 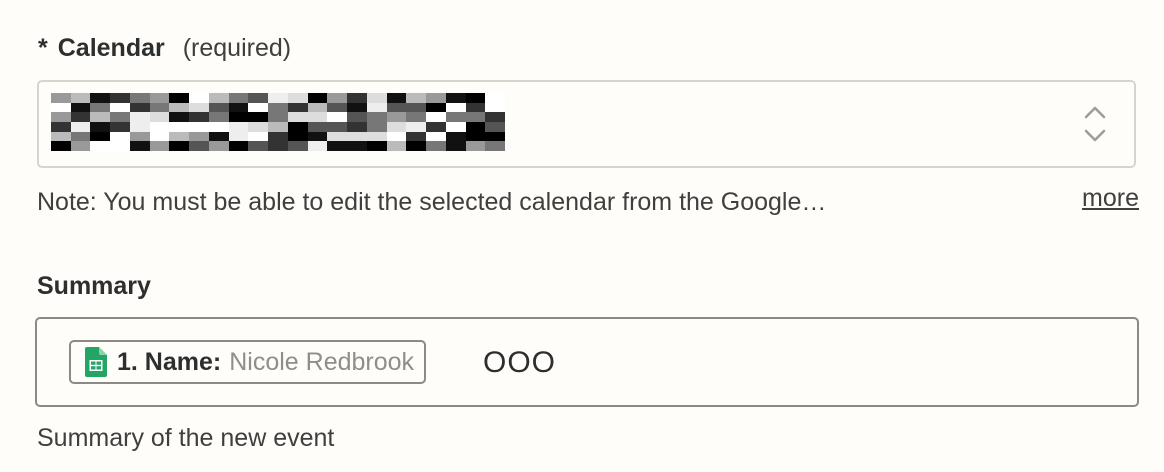 I want to click on calendar-label-text: Calendar, so click(x=111, y=48).